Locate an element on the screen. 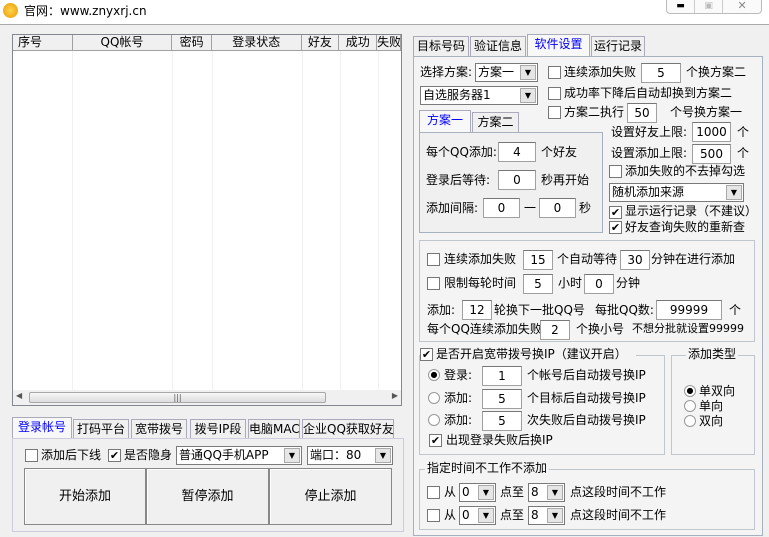 Image resolution: width=769 pixels, height=537 pixels. scheme-select: 方案一 ▼ is located at coordinates (506, 72).